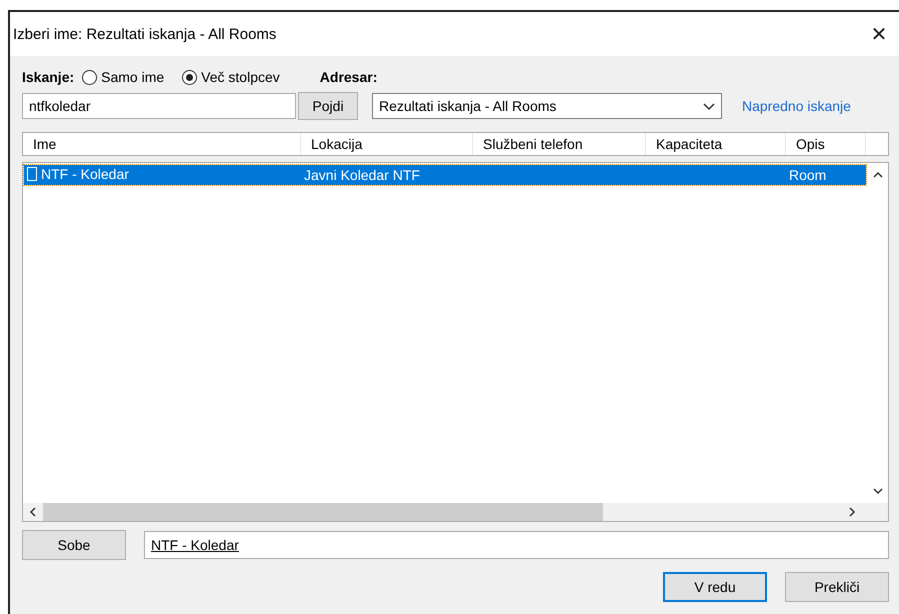 The image size is (899, 614). What do you see at coordinates (387, 144) in the screenshot?
I see `column-header: Lokacija` at bounding box center [387, 144].